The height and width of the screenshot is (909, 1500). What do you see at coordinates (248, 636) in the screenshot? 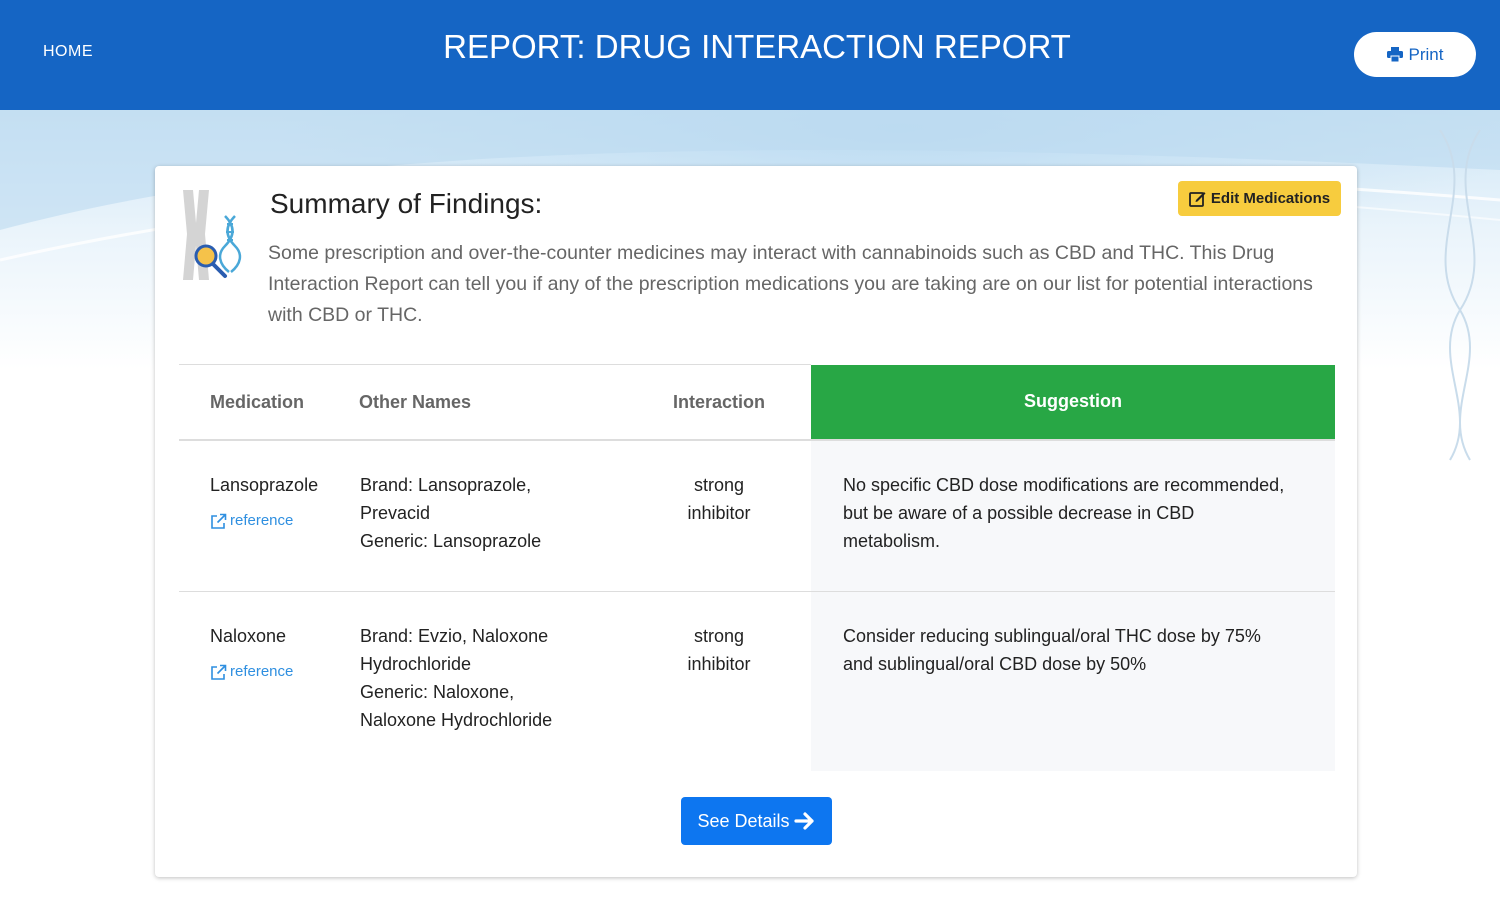
I see `medication-name: Naloxone` at bounding box center [248, 636].